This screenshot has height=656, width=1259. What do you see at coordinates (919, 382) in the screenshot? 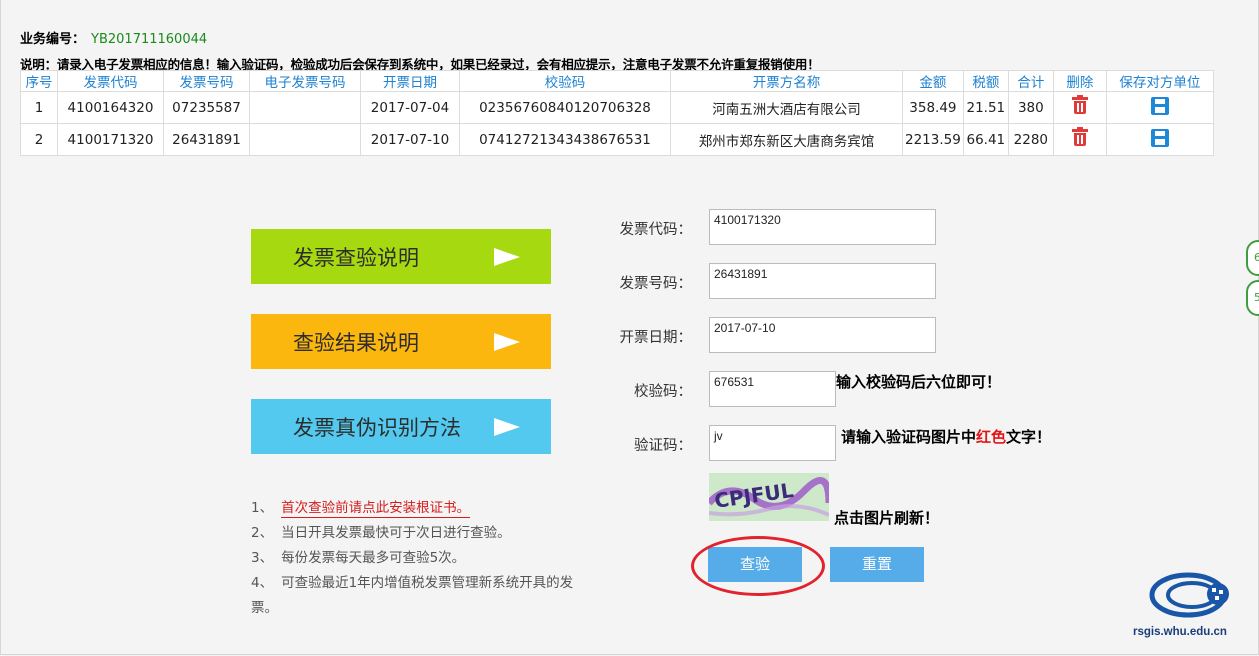
I see `check-code-hint: 输入校验码后六位即可！` at bounding box center [919, 382].